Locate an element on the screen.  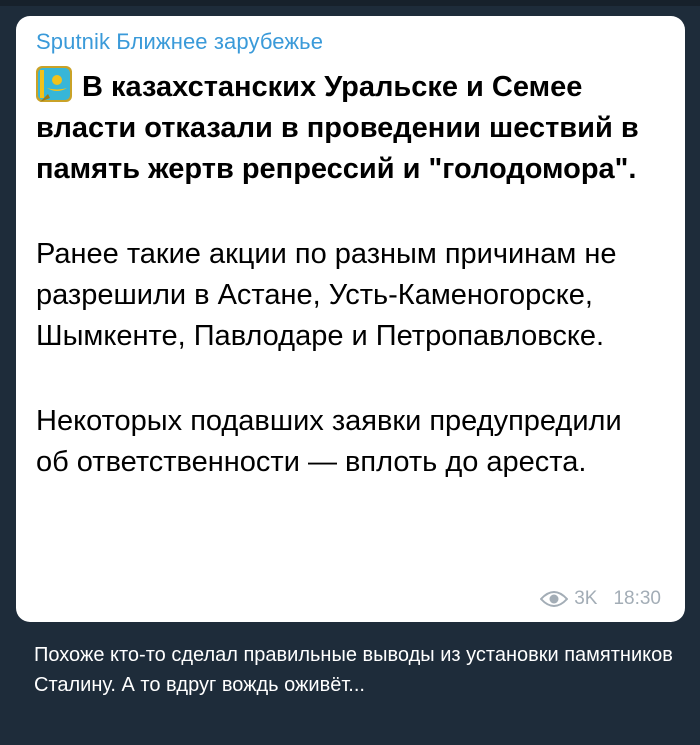
post-time: 18:30 is located at coordinates (637, 598).